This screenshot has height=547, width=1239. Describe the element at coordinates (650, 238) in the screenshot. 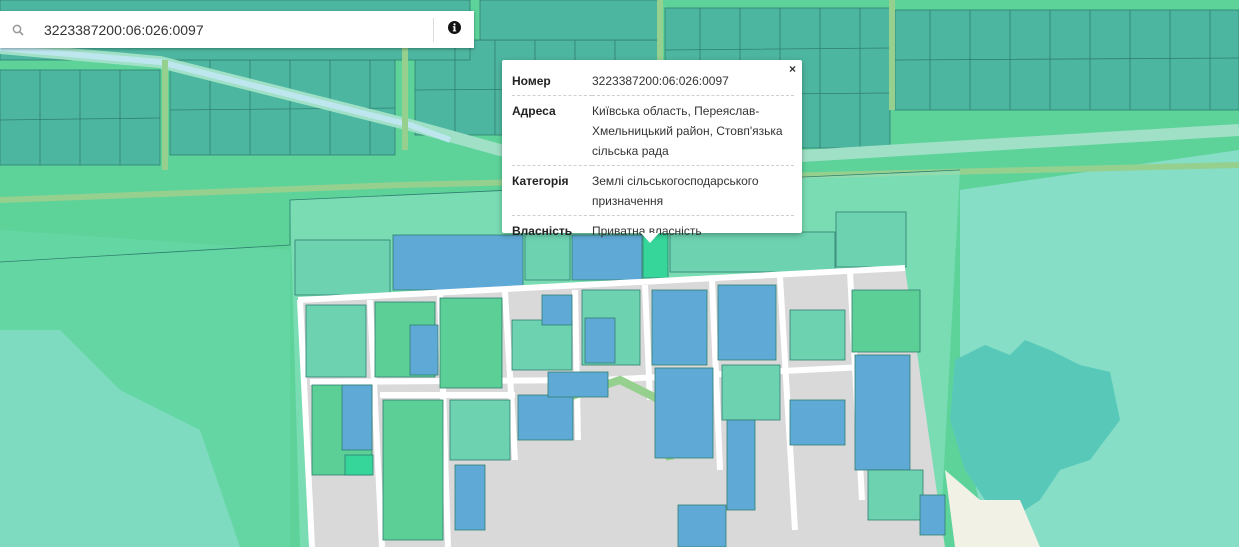

I see `popup-pointer` at that location.